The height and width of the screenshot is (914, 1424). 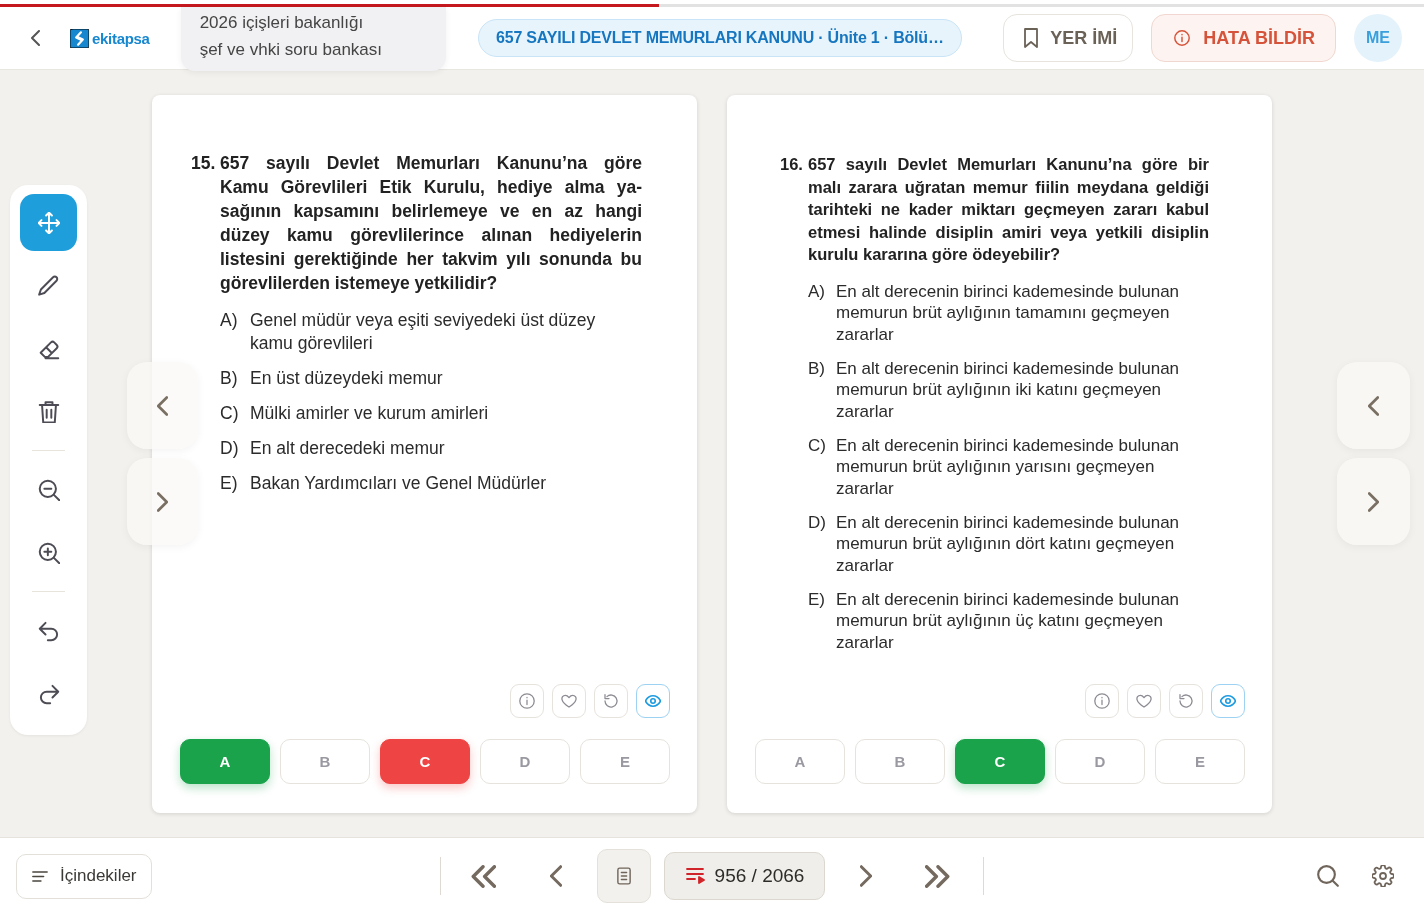 I want to click on move-tool-button, so click(x=48, y=222).